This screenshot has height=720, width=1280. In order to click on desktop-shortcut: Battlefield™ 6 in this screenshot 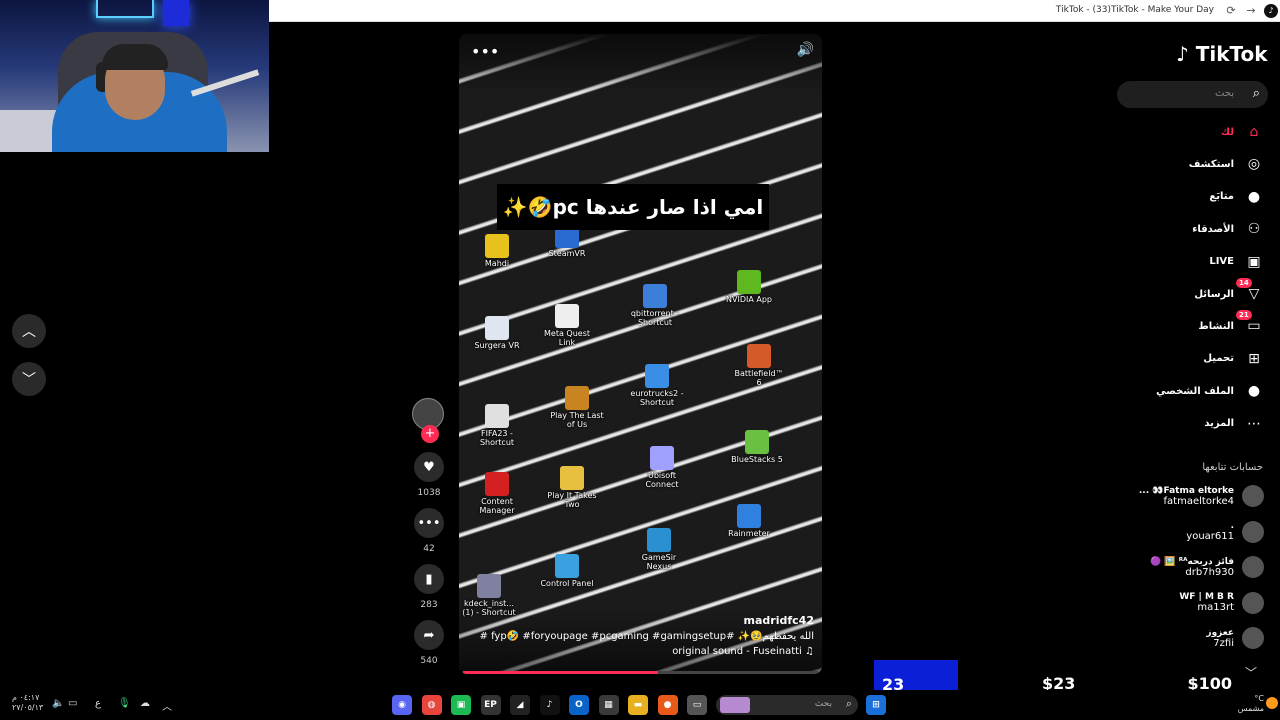, I will do `click(759, 365)`.